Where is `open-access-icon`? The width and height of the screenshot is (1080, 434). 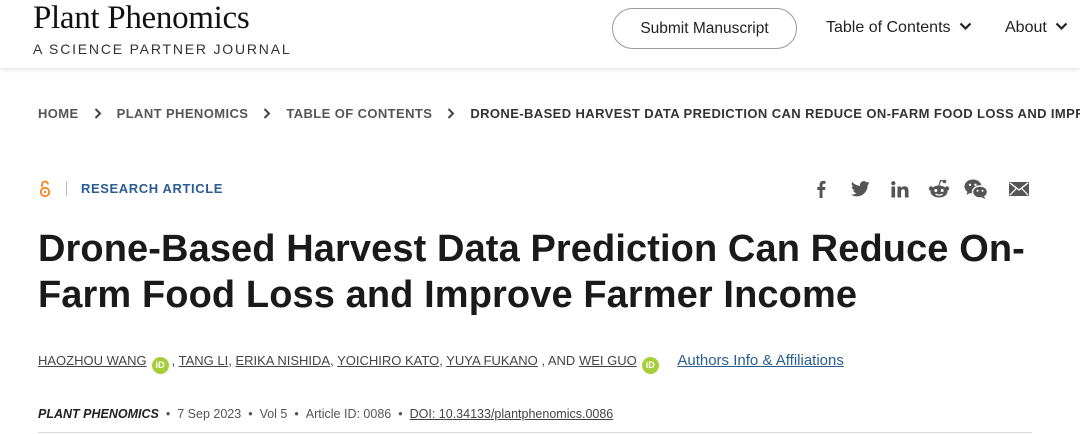
open-access-icon is located at coordinates (45, 189).